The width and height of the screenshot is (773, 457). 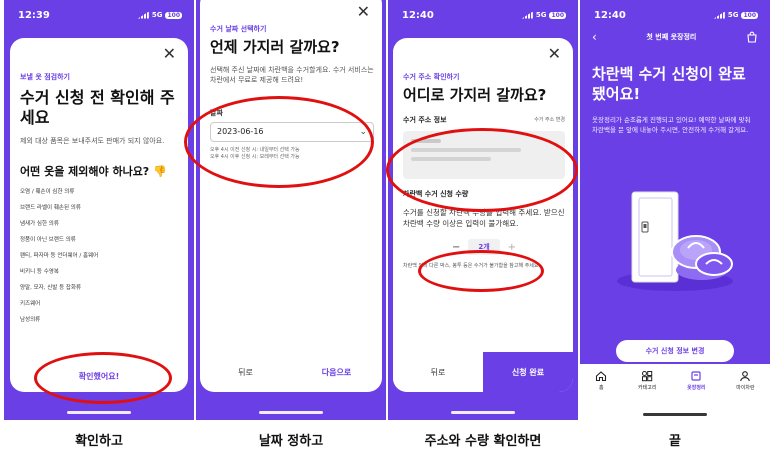 What do you see at coordinates (45, 77) in the screenshot?
I see `sheet-eyebrow: 보낼 옷 점검하기` at bounding box center [45, 77].